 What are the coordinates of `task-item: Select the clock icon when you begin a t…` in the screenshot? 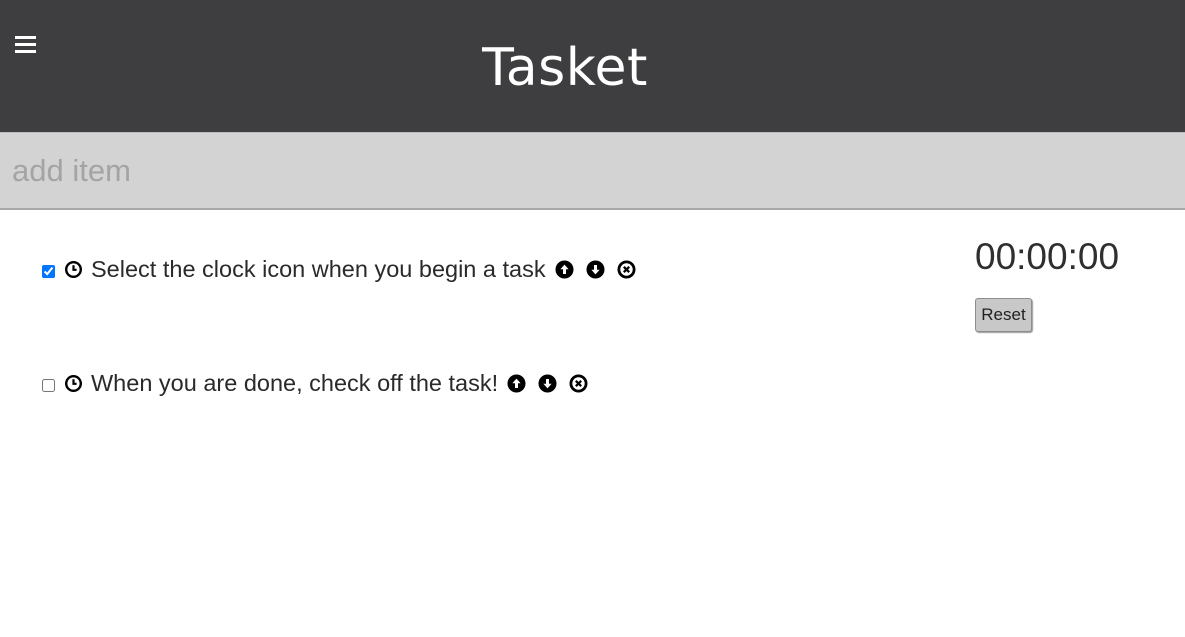 It's located at (339, 269).